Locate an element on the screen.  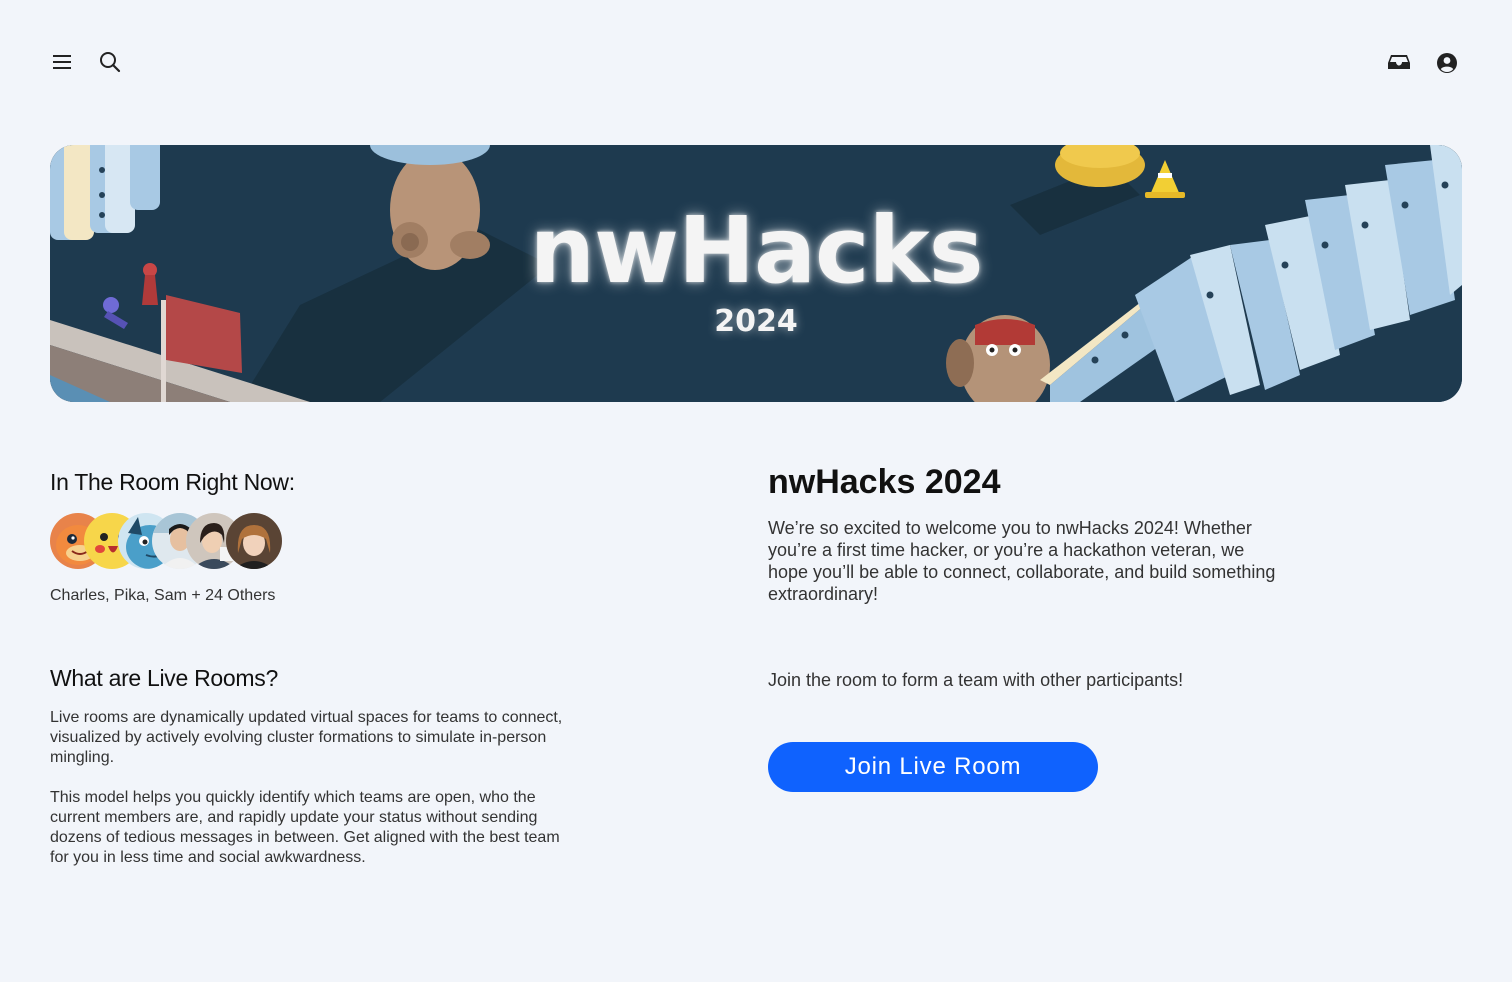
avatar-stack is located at coordinates (310, 542).